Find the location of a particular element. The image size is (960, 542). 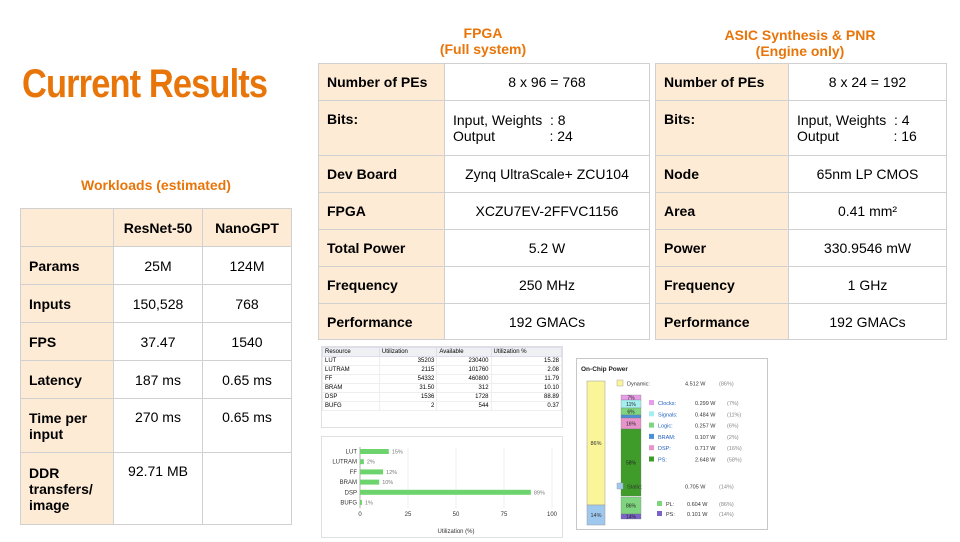

dynamic-label: Dynamic: is located at coordinates (638, 385).